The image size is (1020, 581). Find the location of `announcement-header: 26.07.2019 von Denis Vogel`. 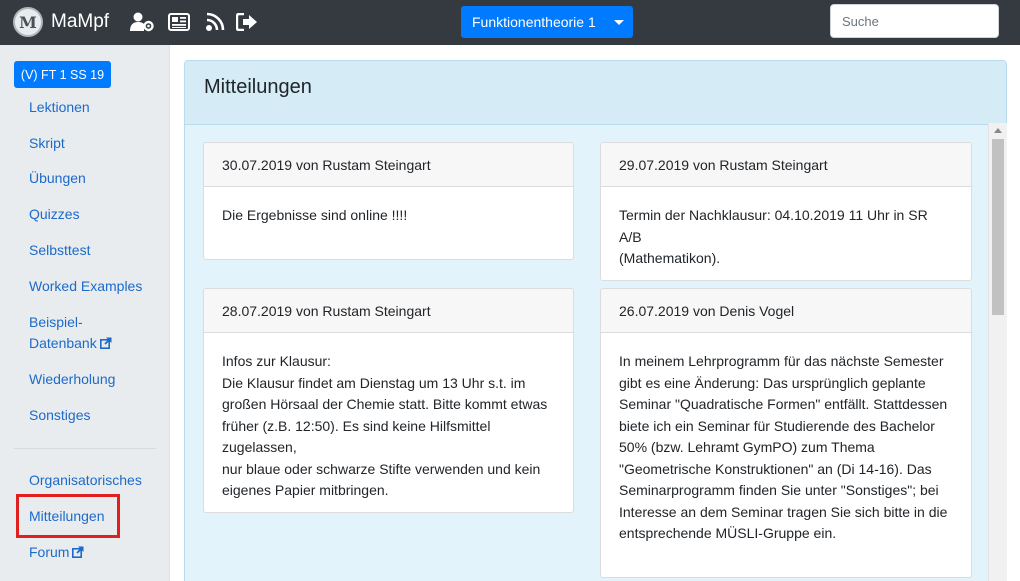

announcement-header: 26.07.2019 von Denis Vogel is located at coordinates (786, 311).